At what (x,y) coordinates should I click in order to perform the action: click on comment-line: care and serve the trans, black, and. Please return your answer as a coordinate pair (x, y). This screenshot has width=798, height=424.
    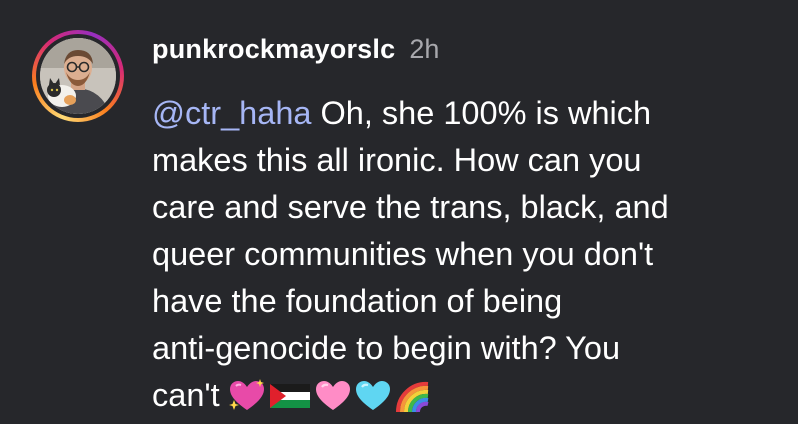
    Looking at the image, I should click on (410, 207).